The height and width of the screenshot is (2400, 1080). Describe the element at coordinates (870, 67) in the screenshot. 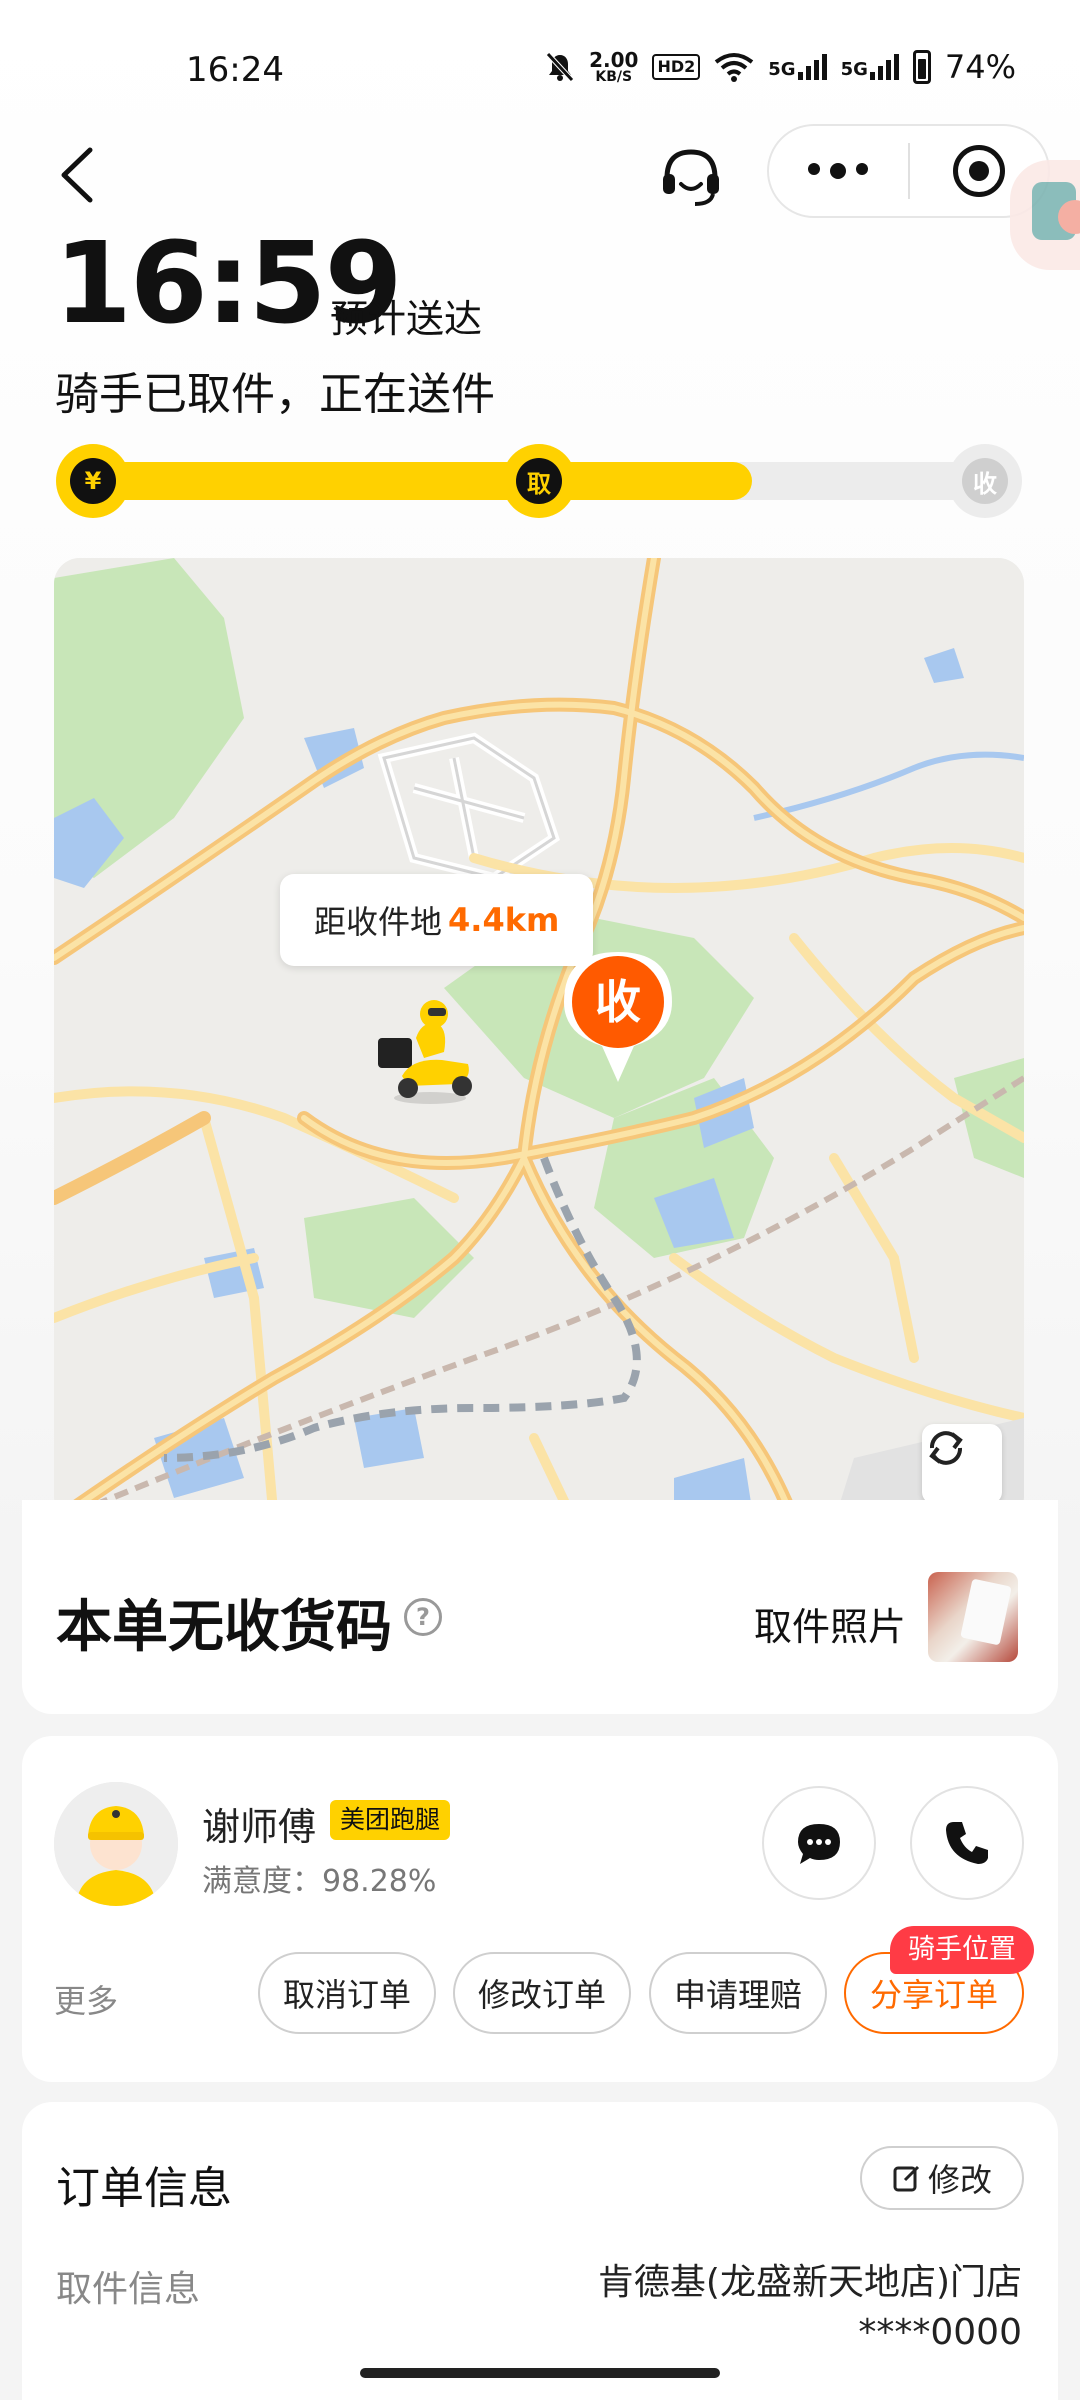

I see `signal-icon-2: 5G` at that location.